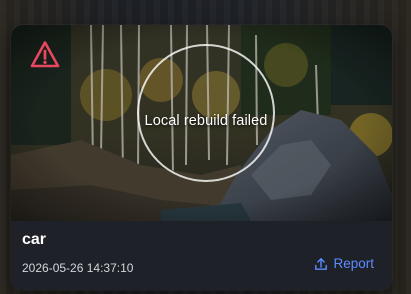 The width and height of the screenshot is (411, 294). What do you see at coordinates (206, 121) in the screenshot?
I see `status-text: Local rebuild failed` at bounding box center [206, 121].